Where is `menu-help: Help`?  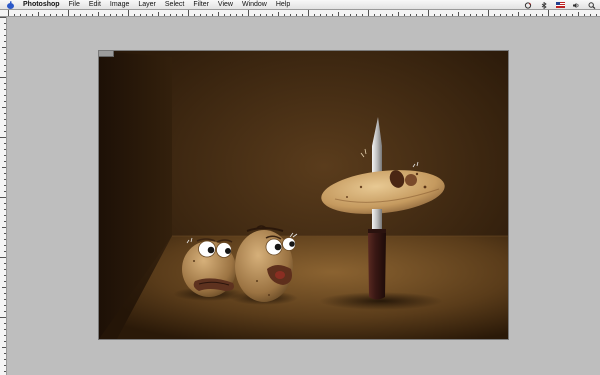 menu-help: Help is located at coordinates (283, 5).